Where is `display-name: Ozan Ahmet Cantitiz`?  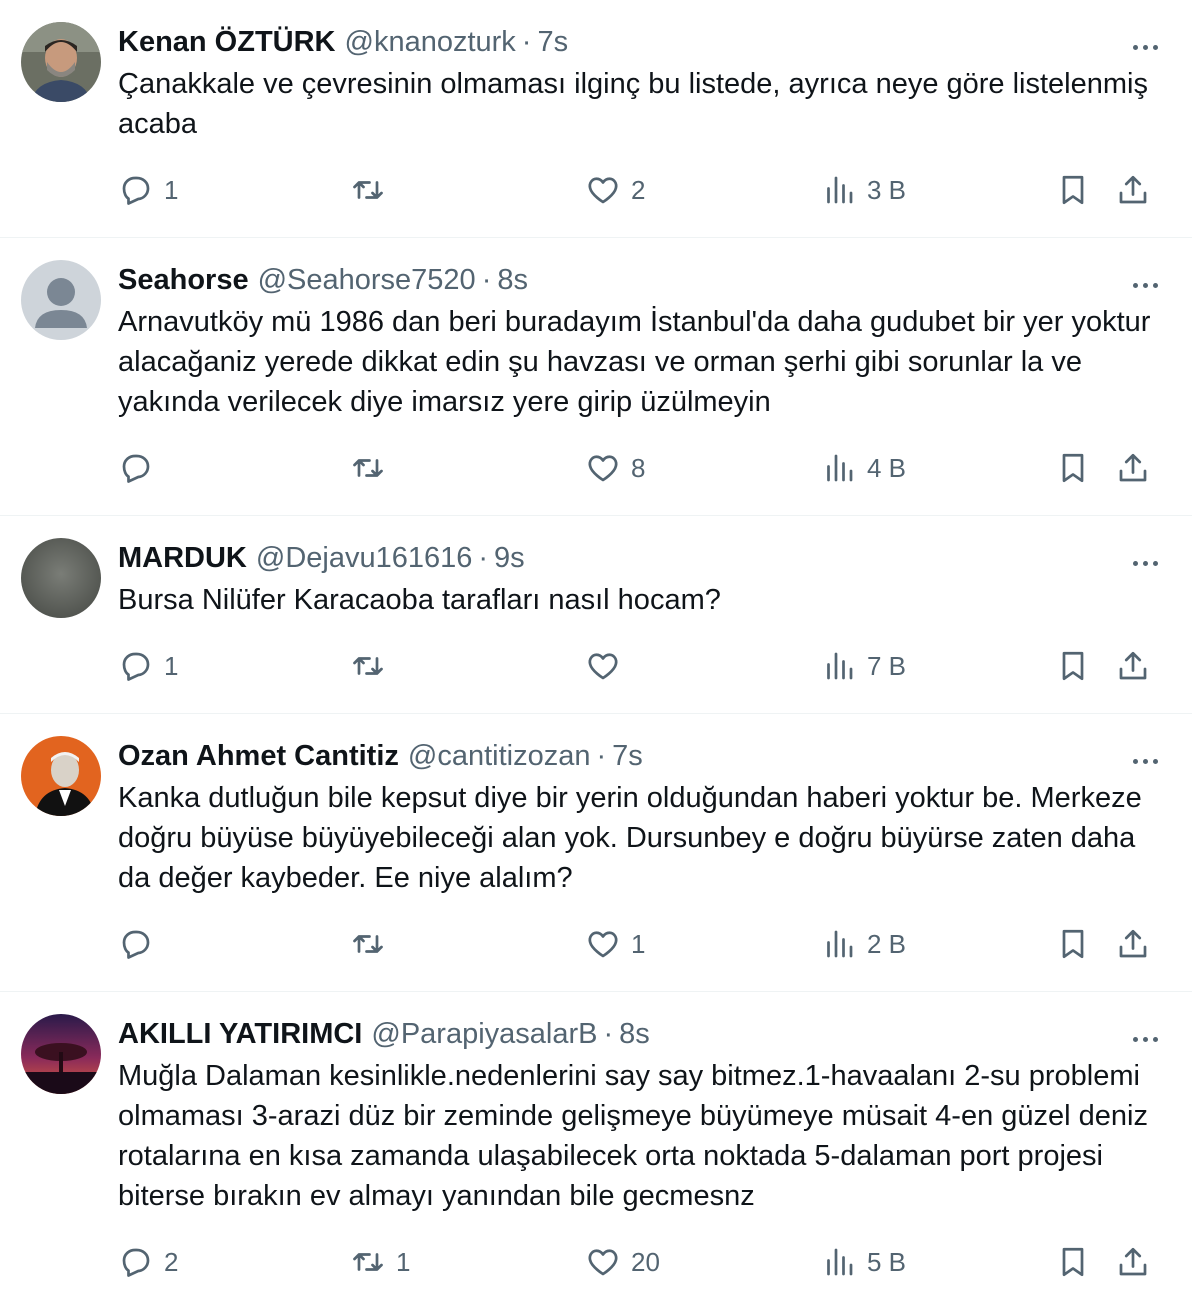
display-name: Ozan Ahmet Cantitiz is located at coordinates (258, 756).